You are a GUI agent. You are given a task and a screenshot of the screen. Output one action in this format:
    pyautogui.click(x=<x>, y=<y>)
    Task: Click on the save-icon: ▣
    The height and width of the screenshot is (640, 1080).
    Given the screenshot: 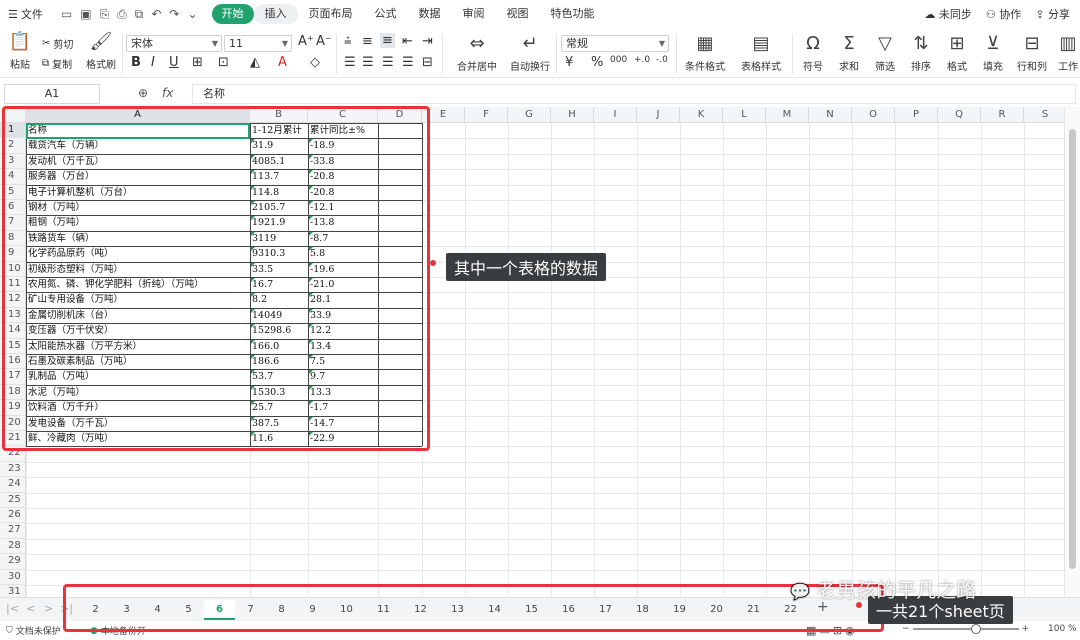 What is the action you would take?
    pyautogui.click(x=85, y=14)
    